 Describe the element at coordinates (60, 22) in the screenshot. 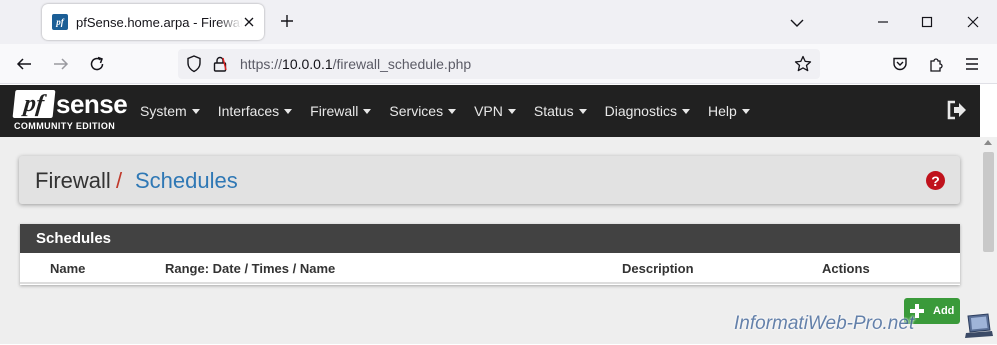

I see `pfsense-favicon-icon: pf` at that location.